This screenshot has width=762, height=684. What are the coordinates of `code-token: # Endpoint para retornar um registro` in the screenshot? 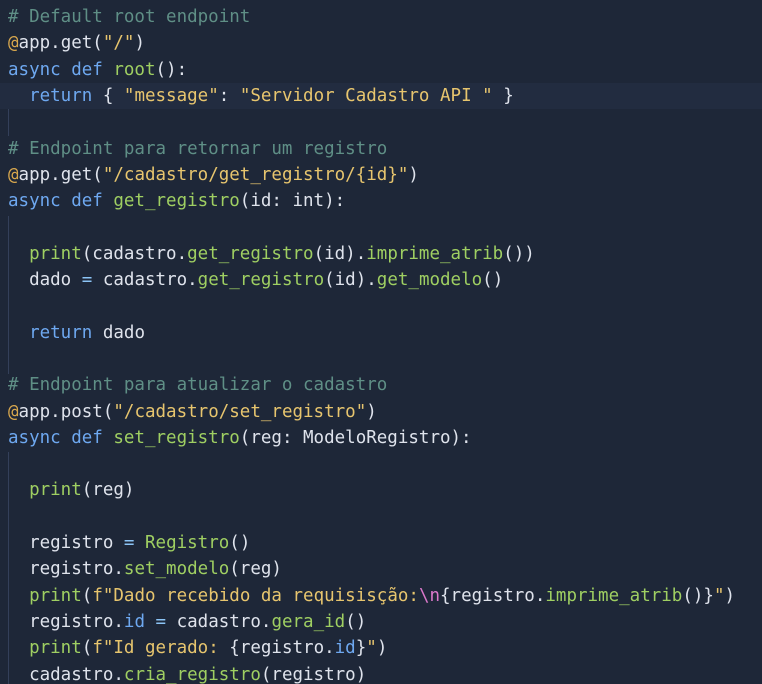 It's located at (198, 148).